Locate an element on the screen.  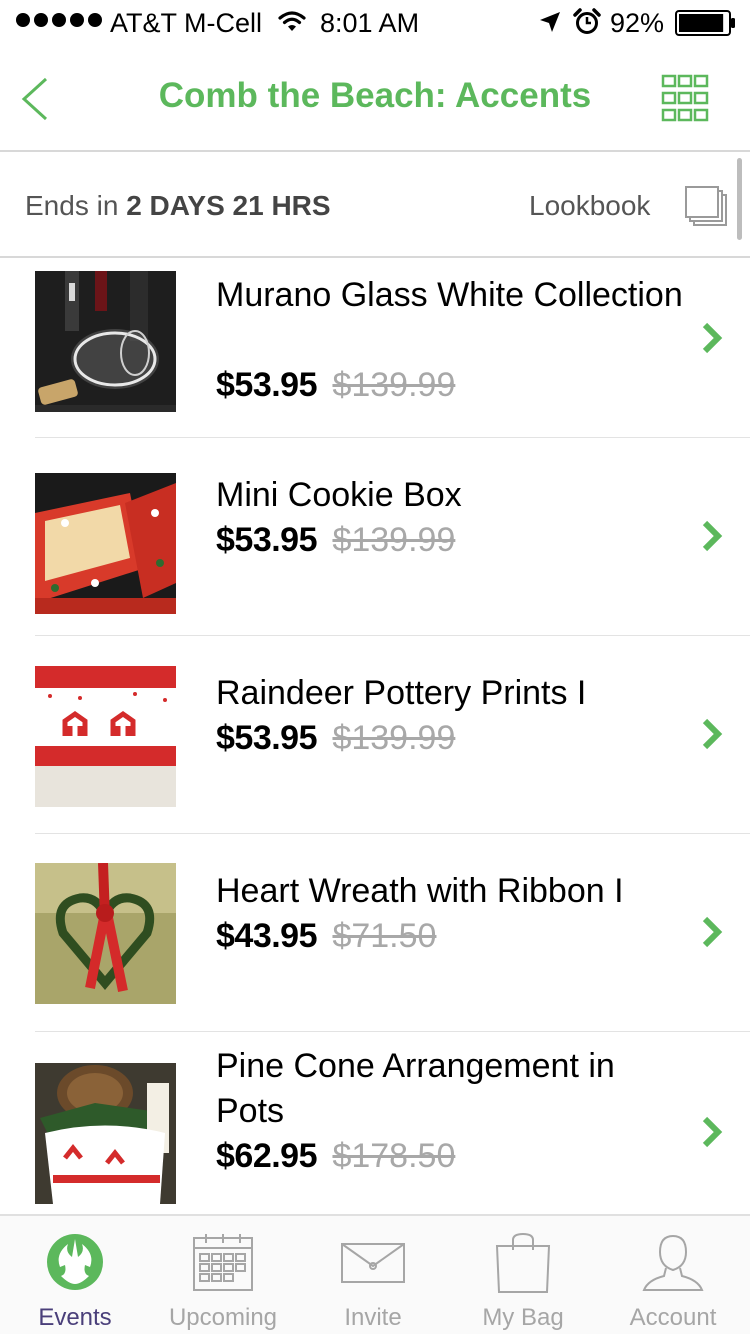
product-row-heart-wreath: Heart Wreath with Ribbon I $43.95 $71.50 is located at coordinates (375, 933).